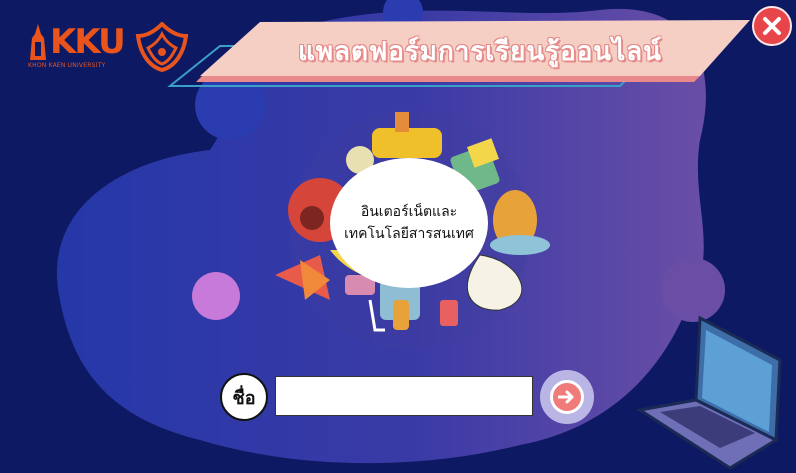  I want to click on next-button, so click(567, 397).